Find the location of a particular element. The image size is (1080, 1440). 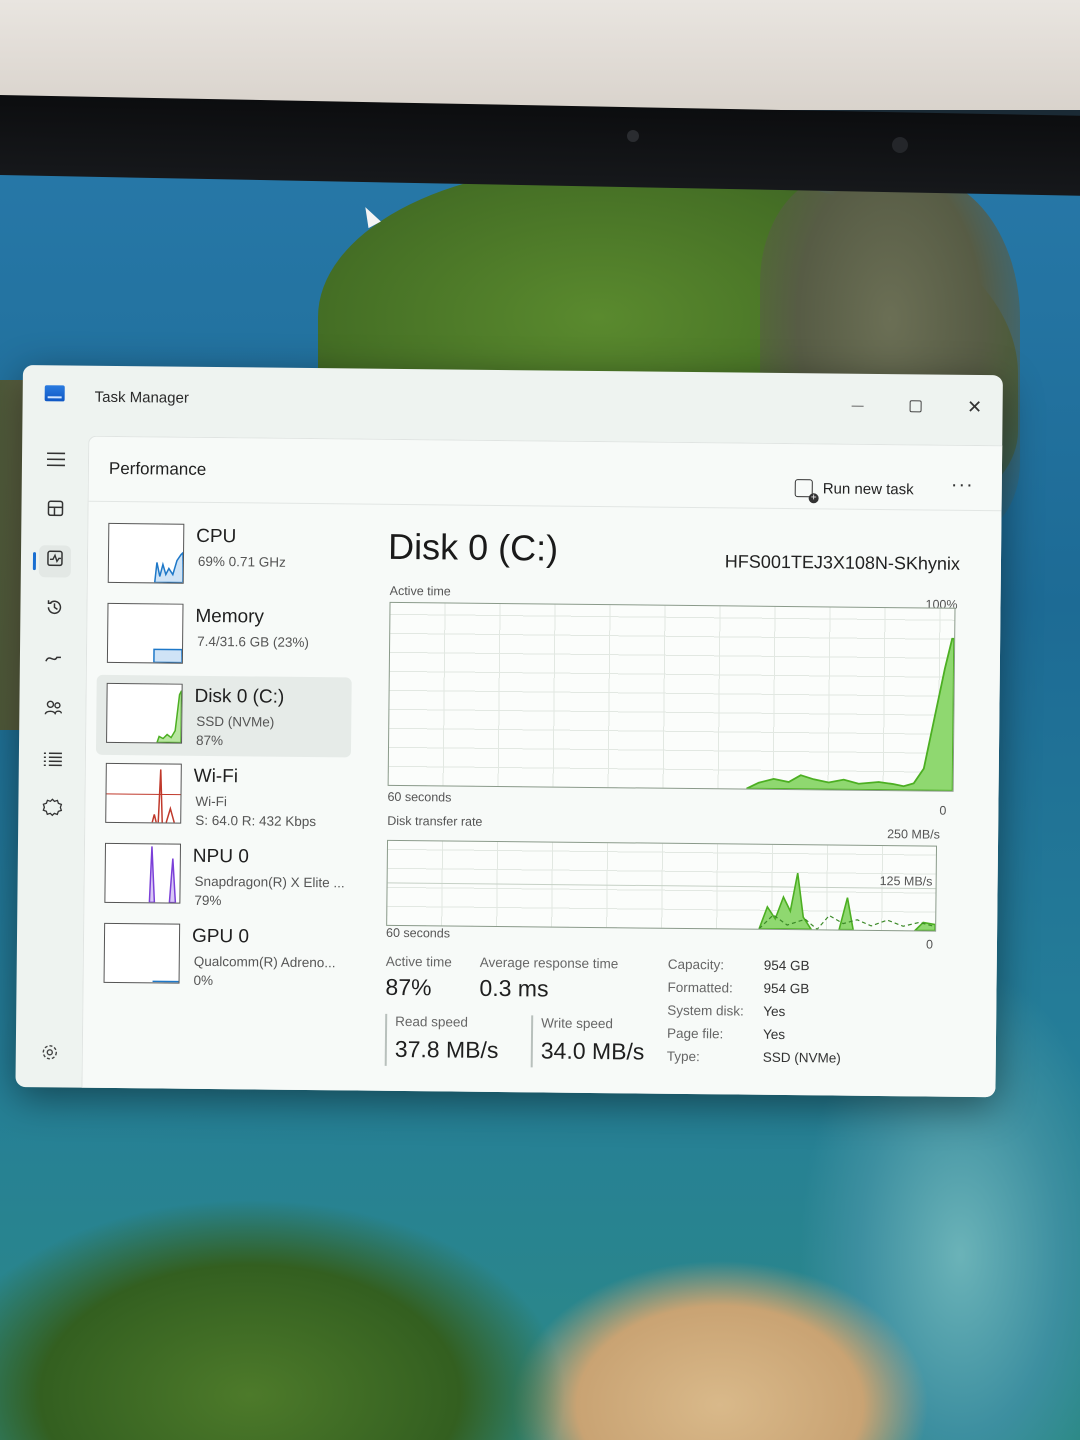

write-speed-label: Write speed is located at coordinates (577, 1023).